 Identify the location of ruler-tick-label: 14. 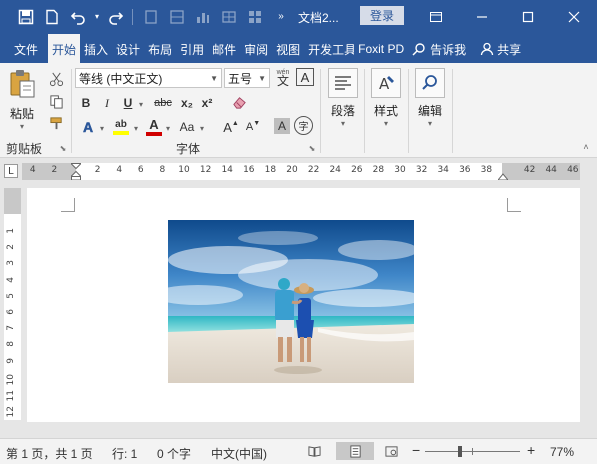
(227, 170).